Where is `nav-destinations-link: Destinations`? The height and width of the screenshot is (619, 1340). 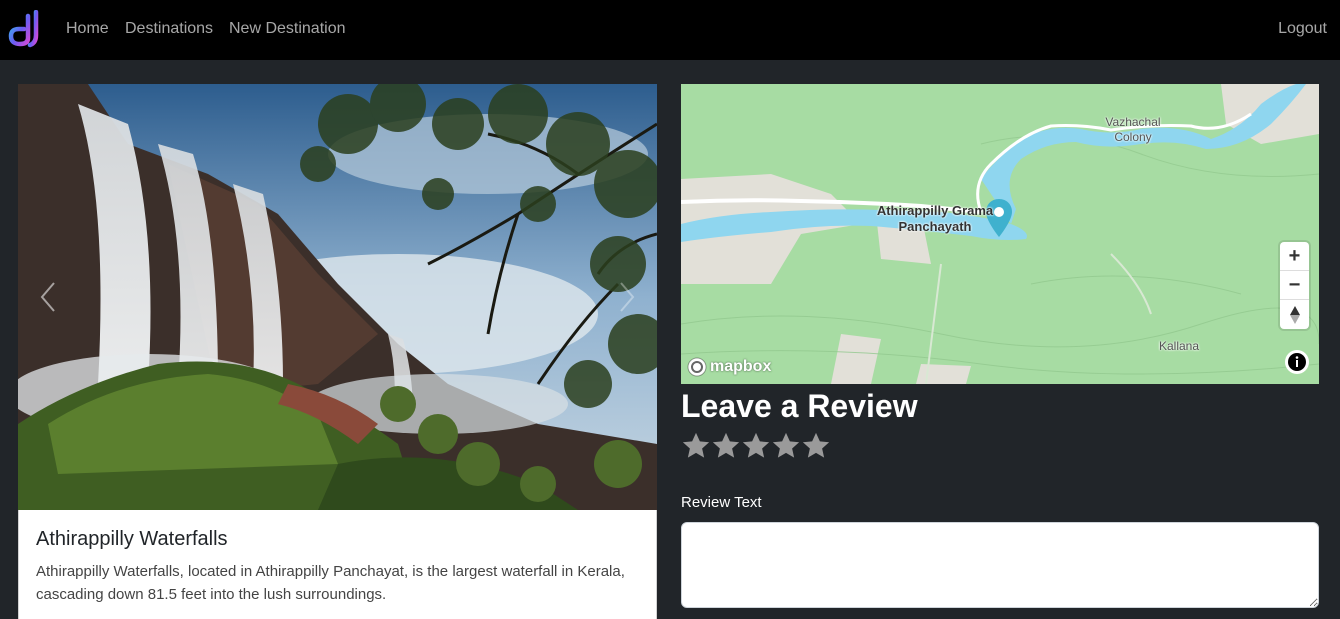
nav-destinations-link: Destinations is located at coordinates (169, 29).